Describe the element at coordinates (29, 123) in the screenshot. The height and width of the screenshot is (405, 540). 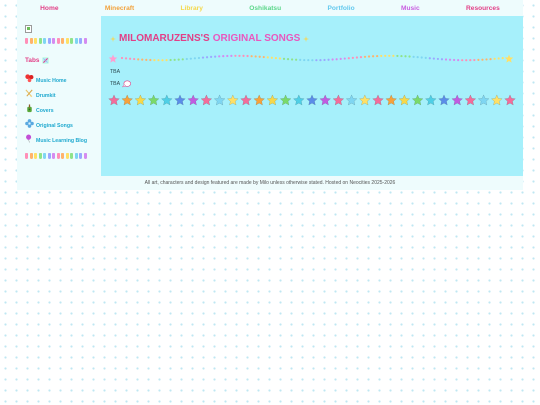
I see `blue-flower-icon` at that location.